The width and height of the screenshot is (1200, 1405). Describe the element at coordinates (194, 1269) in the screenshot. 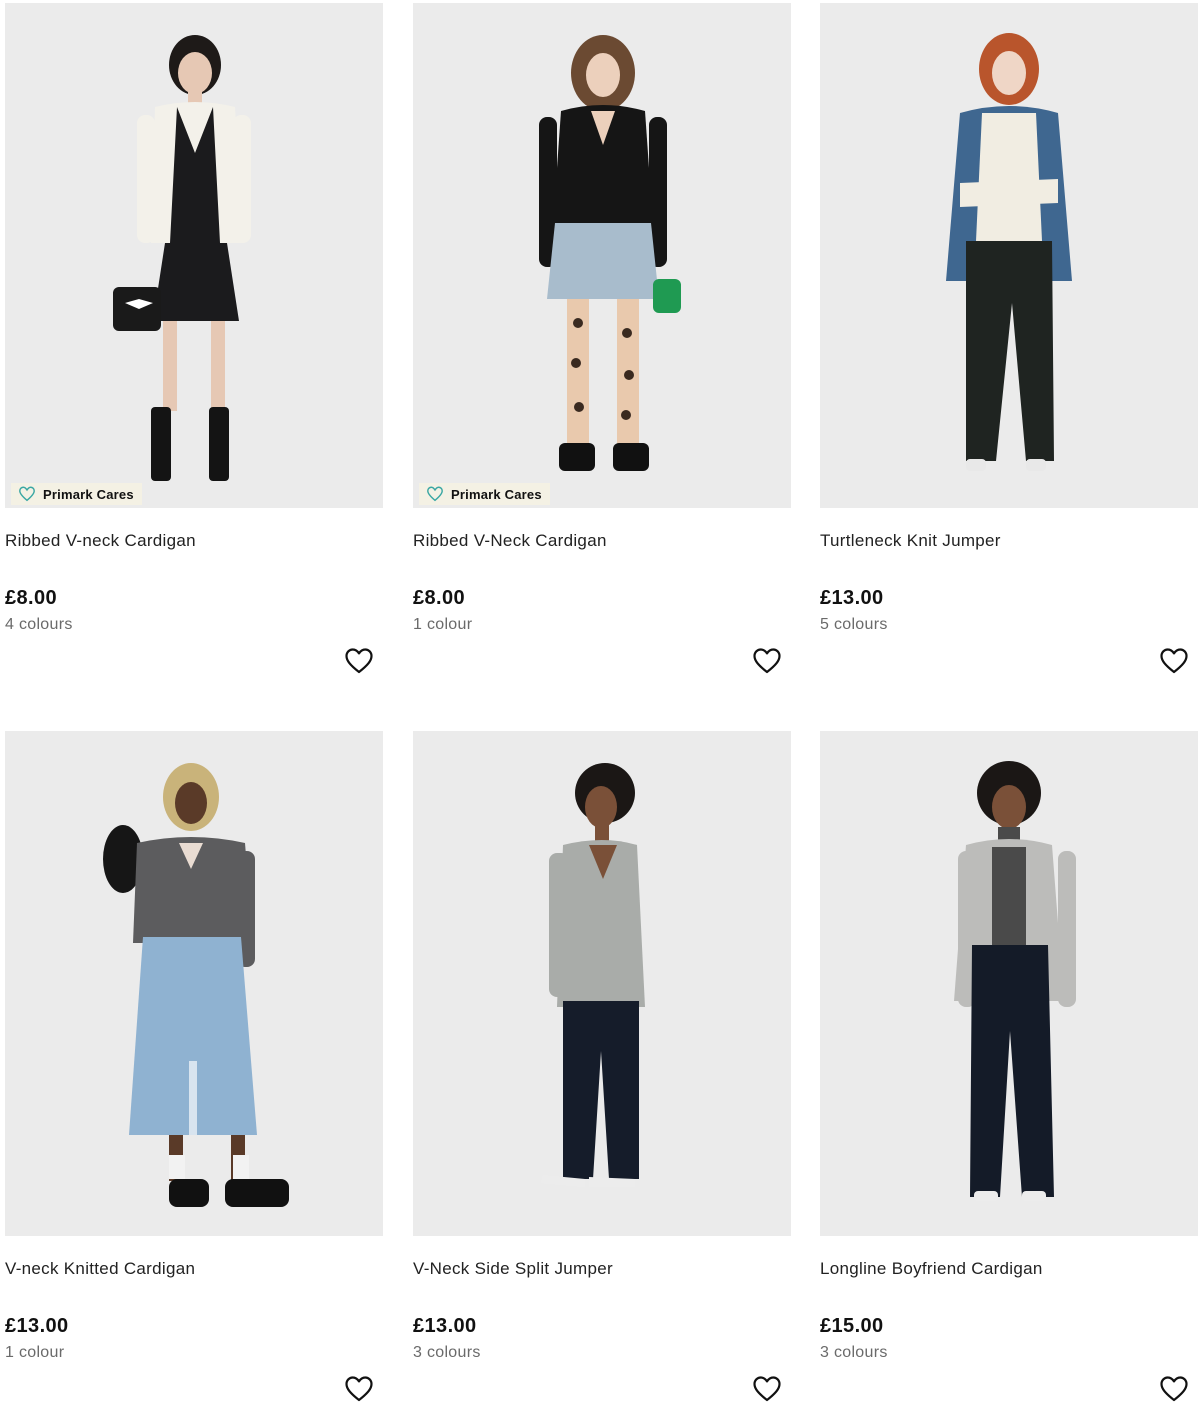

I see `product-title: V-neck Knitted Cardigan` at that location.